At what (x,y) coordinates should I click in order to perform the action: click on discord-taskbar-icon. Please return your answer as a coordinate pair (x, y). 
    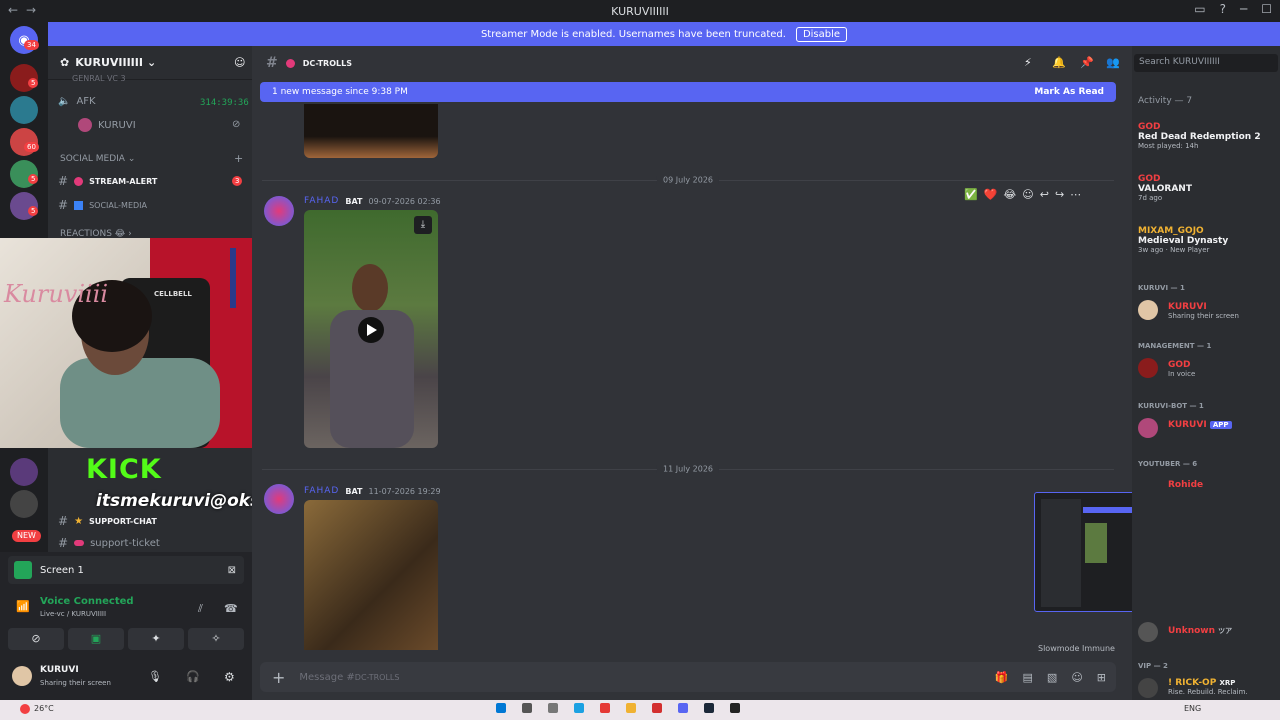
    Looking at the image, I should click on (683, 708).